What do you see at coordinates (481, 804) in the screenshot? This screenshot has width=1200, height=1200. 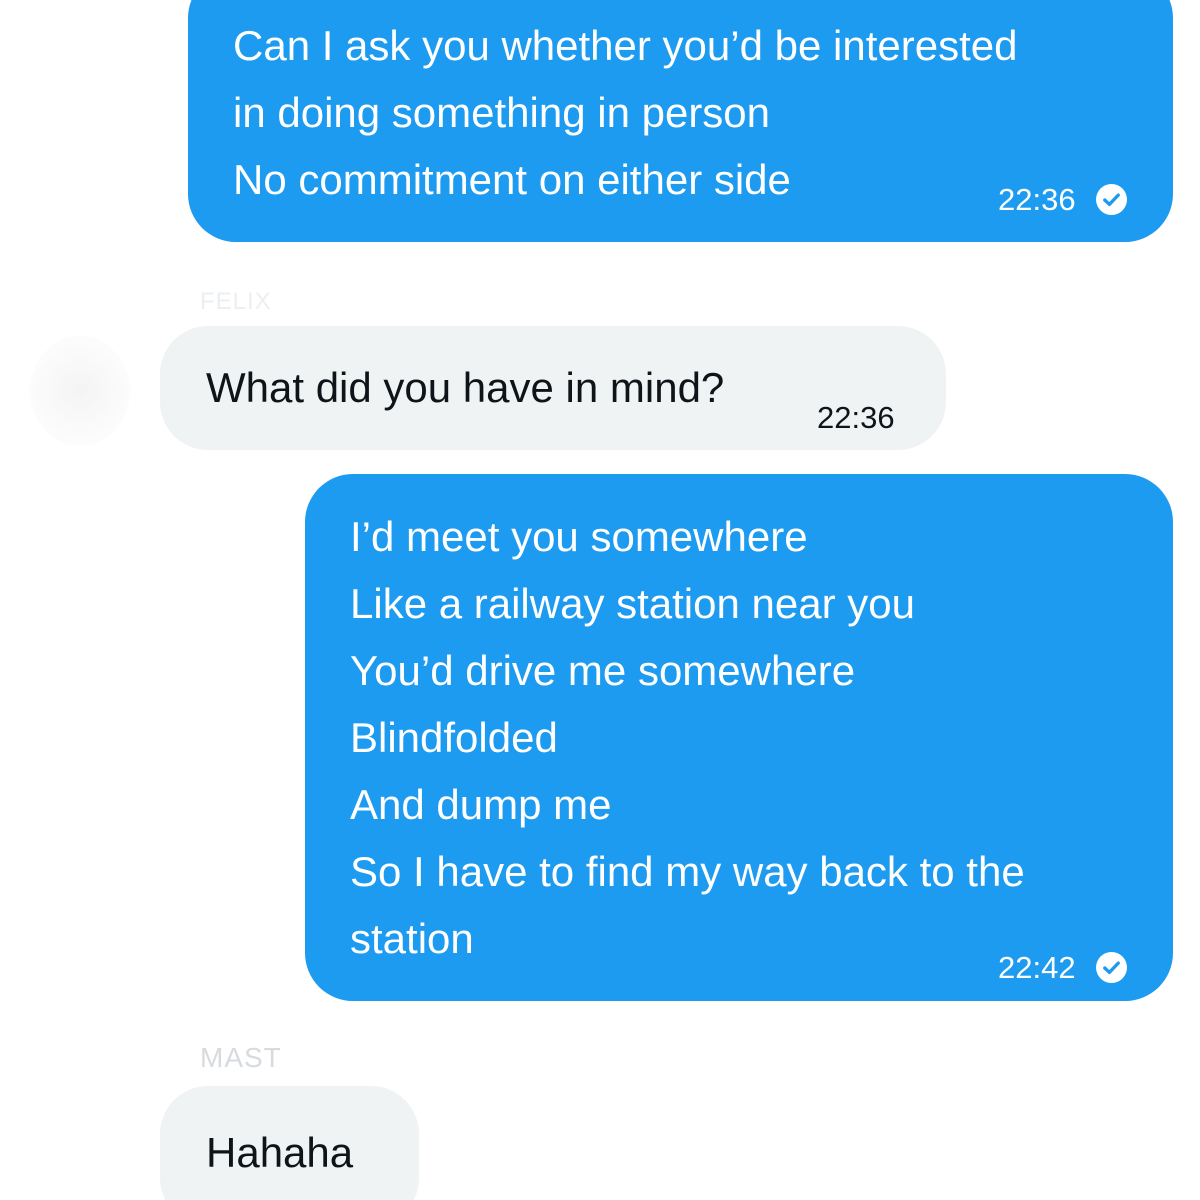 I see `message-text-line: And dump me` at bounding box center [481, 804].